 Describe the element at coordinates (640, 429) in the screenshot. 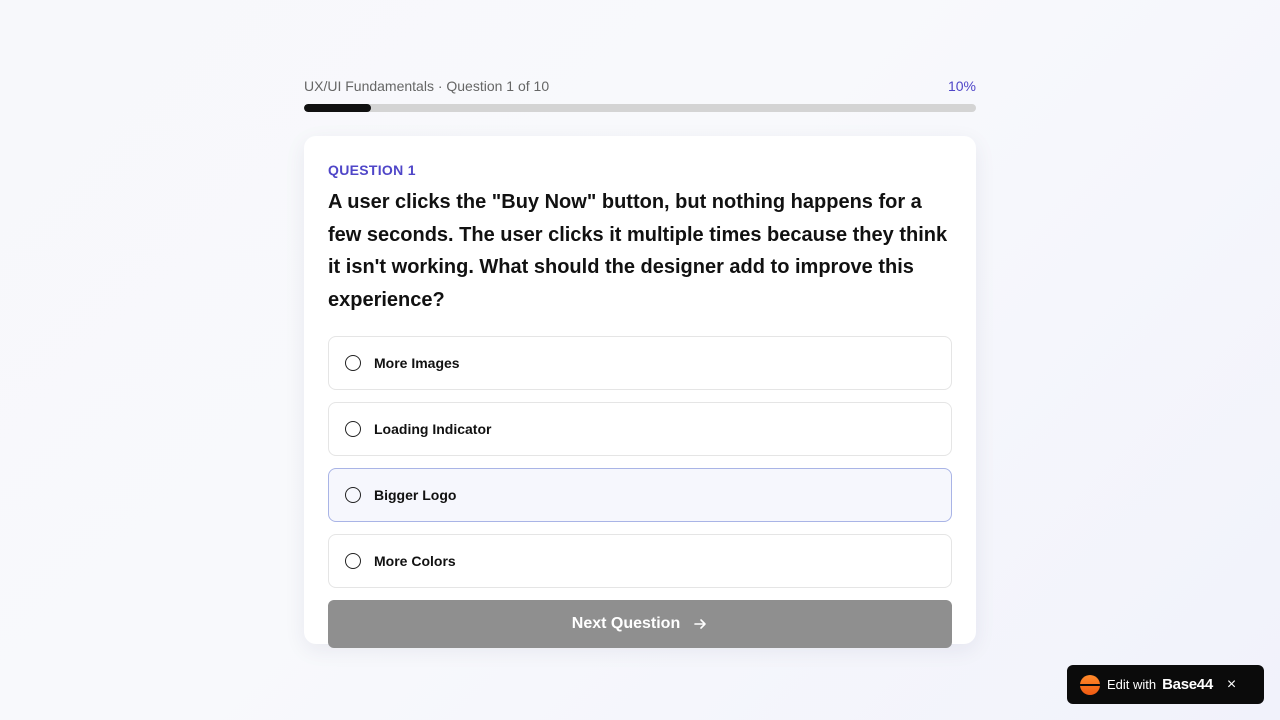

I see `answer-option-loading-indicator: Loading Indicator` at that location.